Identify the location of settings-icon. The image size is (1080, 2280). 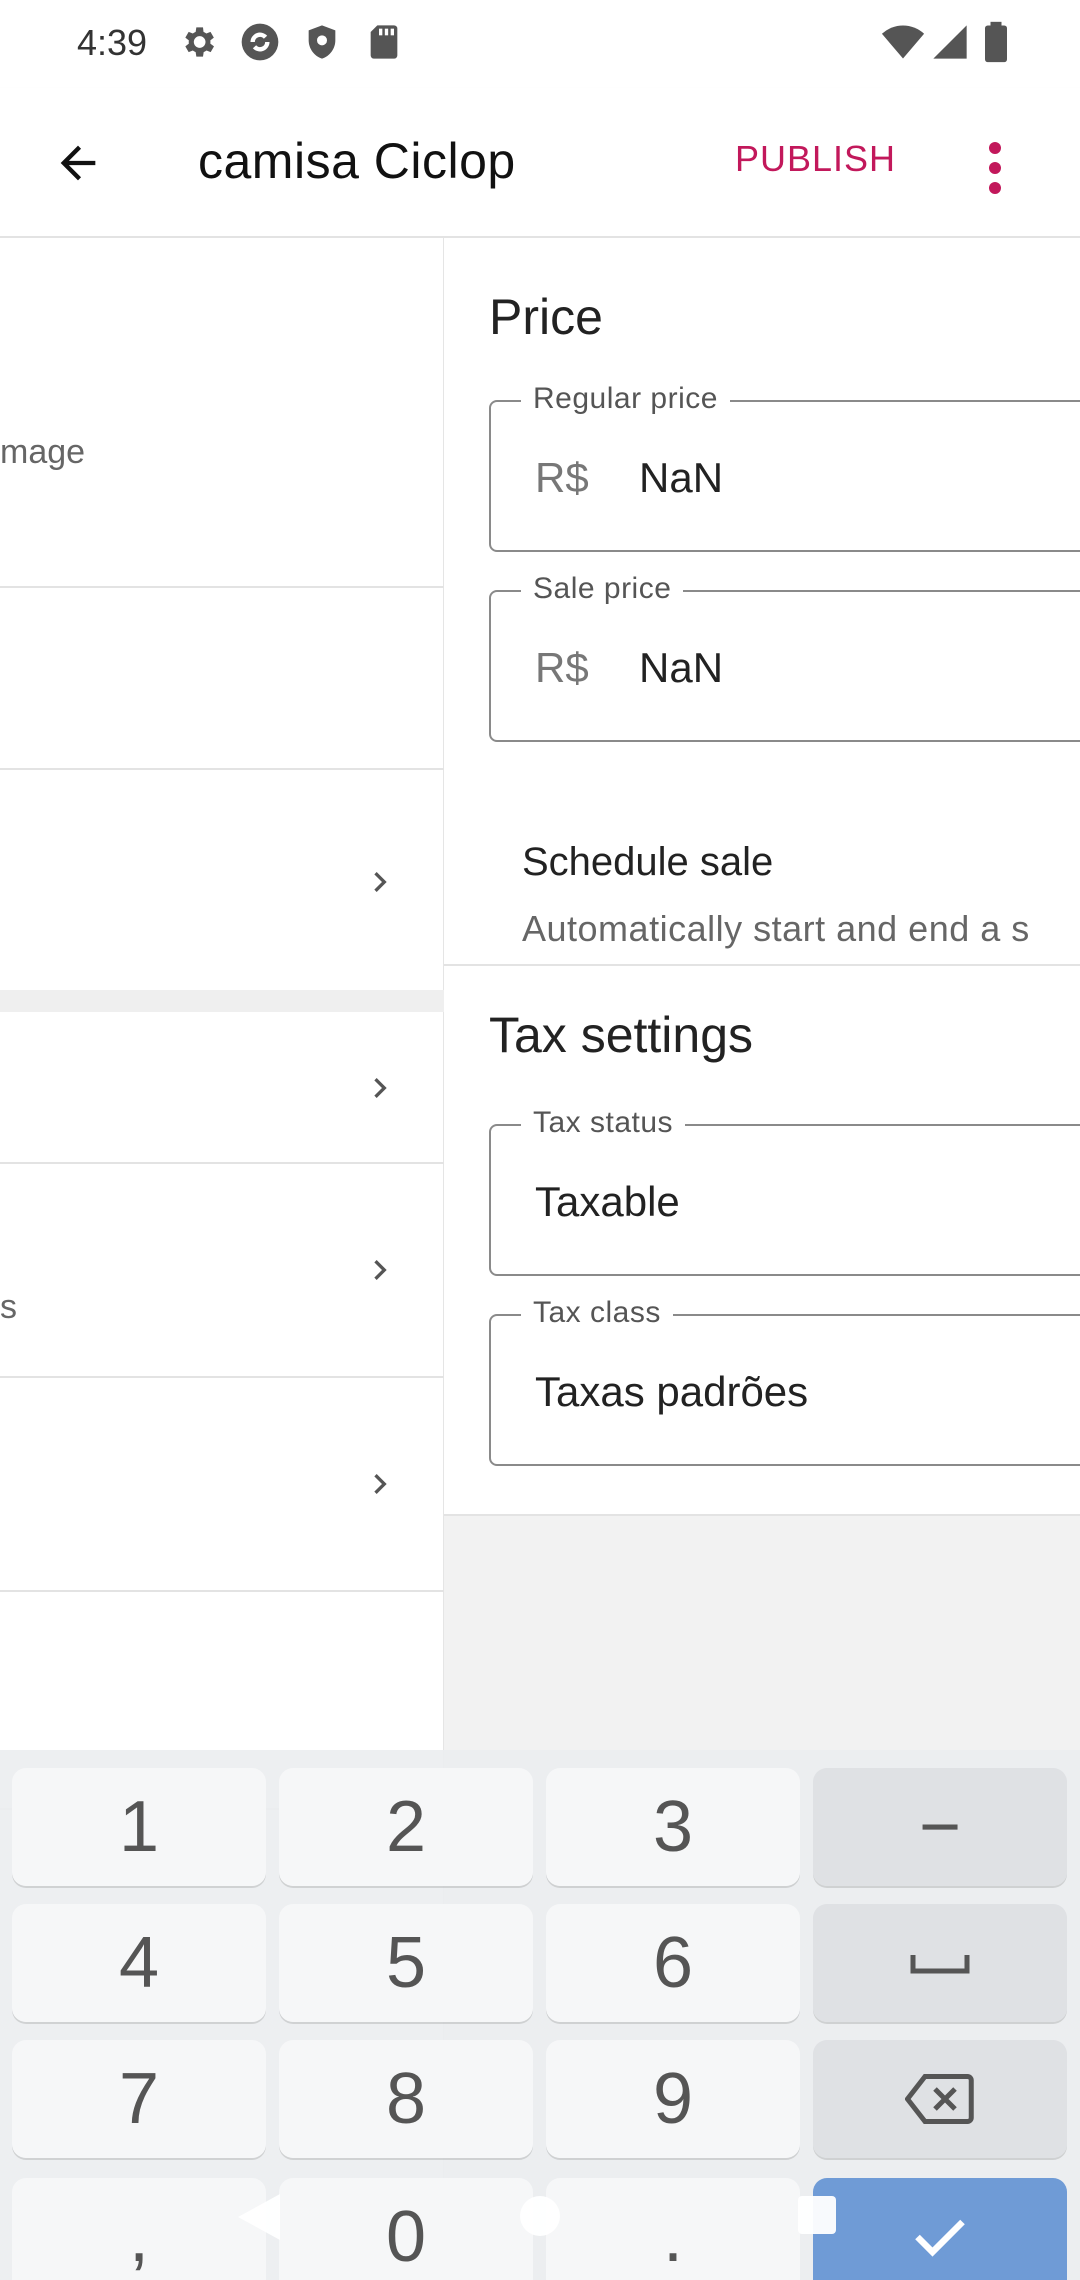
(198, 42).